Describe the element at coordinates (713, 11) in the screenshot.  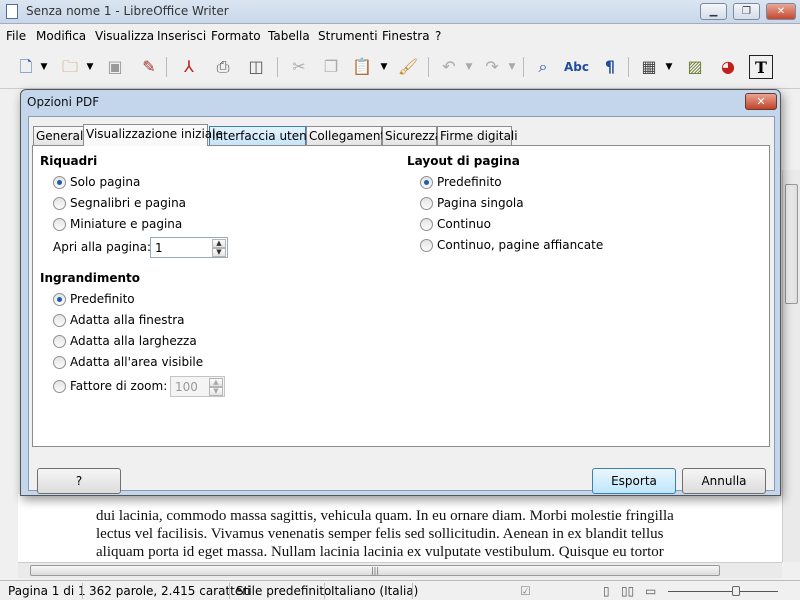
I see `minimize-button: ▁` at that location.